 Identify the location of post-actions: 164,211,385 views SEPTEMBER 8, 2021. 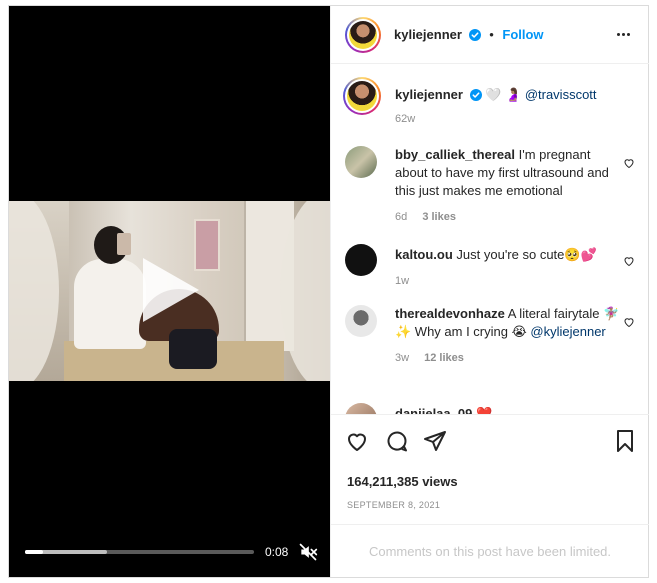
(490, 469).